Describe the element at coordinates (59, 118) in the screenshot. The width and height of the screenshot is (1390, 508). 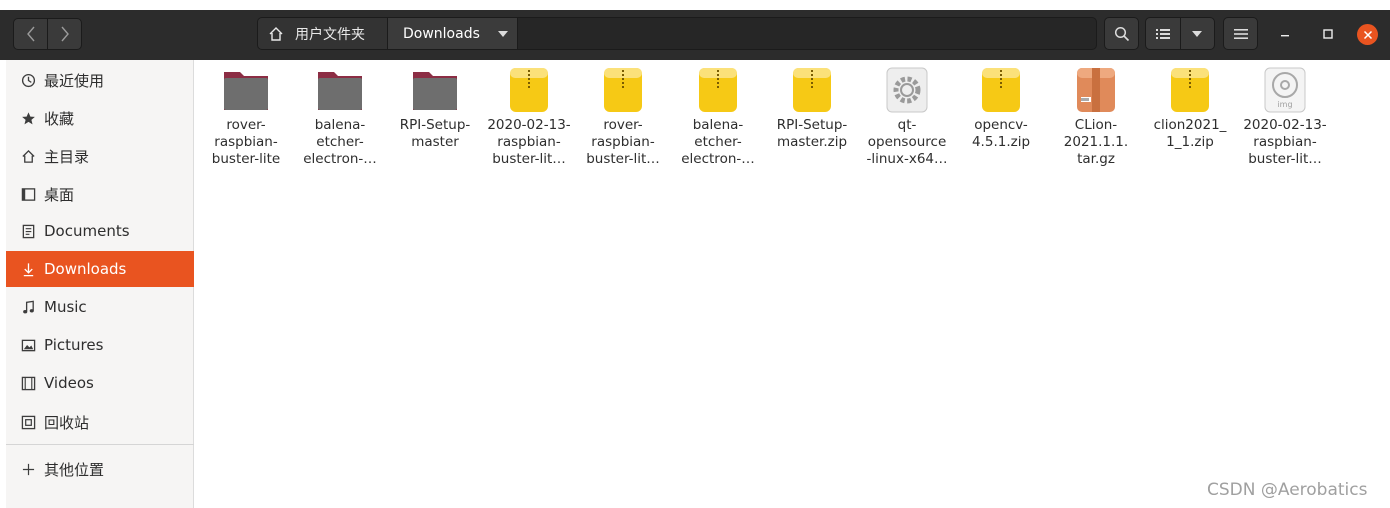
I see `sidebar-item-label: 收藏` at that location.